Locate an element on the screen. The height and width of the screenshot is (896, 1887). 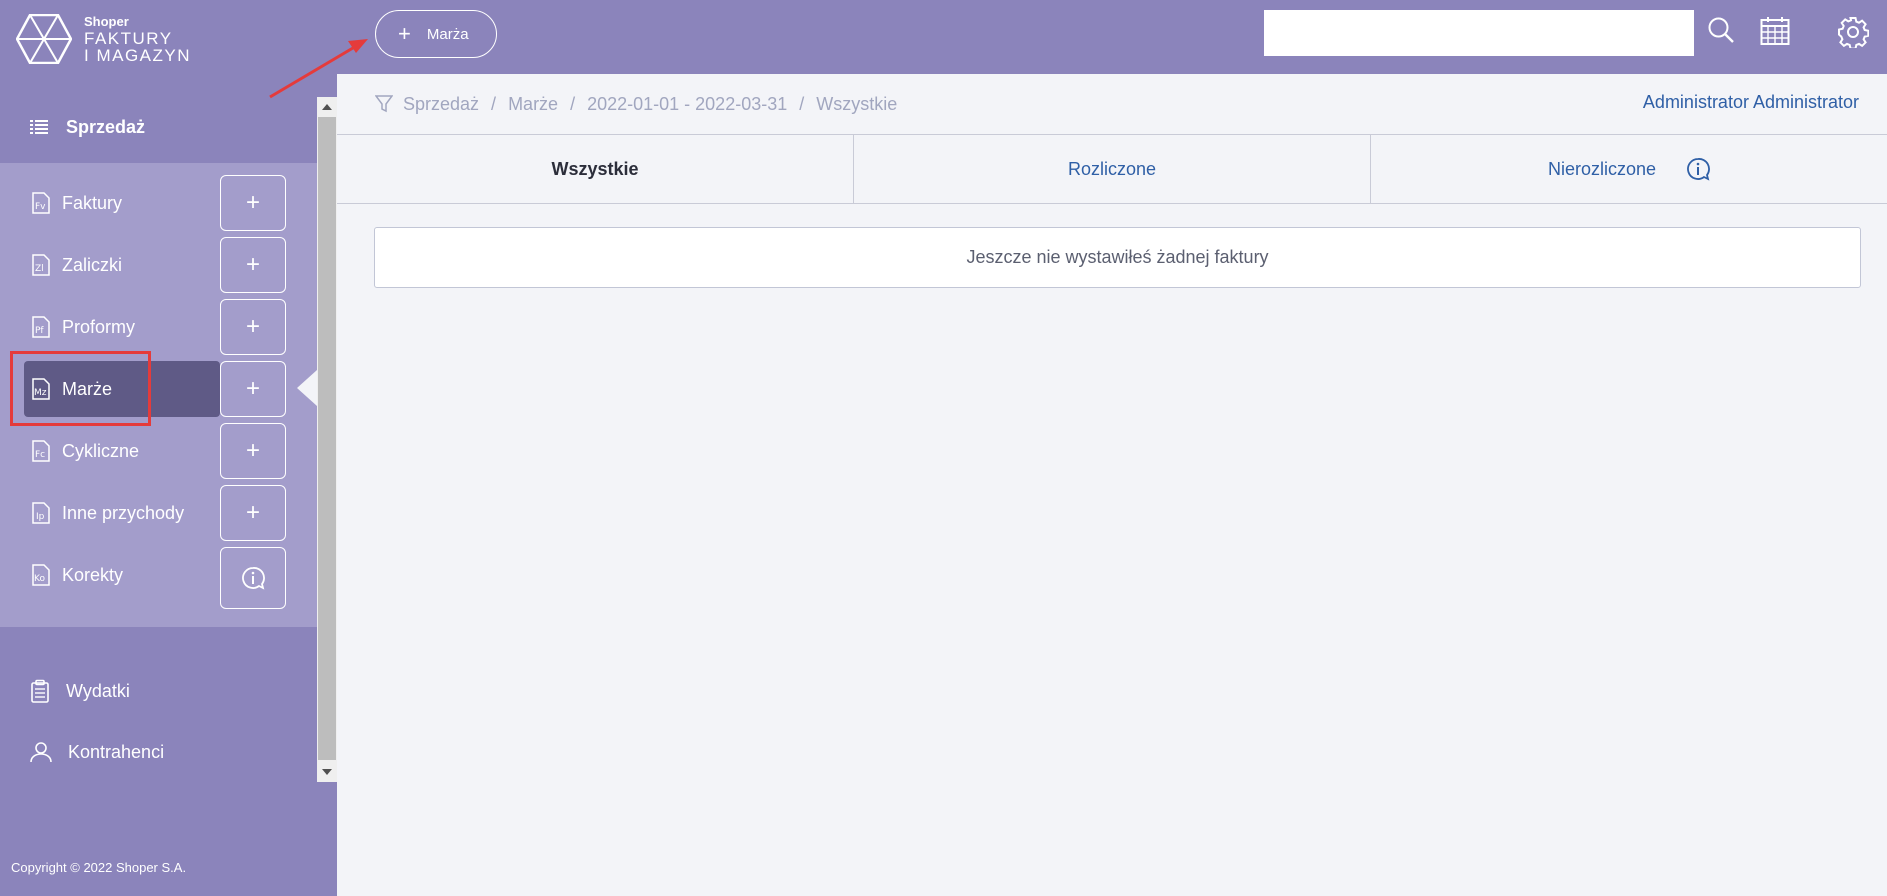
sidebar-item-kontrahenci: Kontrahenci is located at coordinates (158, 752).